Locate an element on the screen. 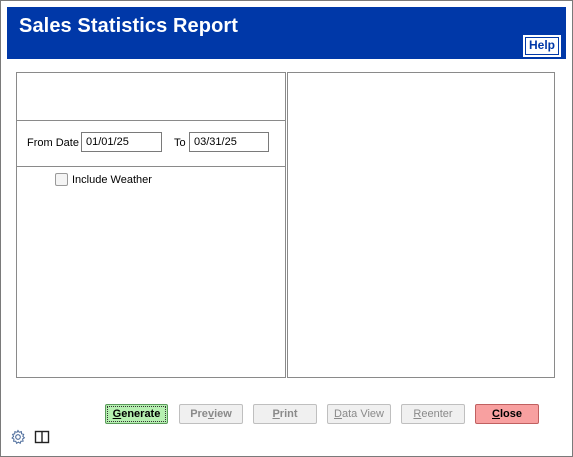 The height and width of the screenshot is (457, 573). include-weather-row: Include Weather is located at coordinates (103, 179).